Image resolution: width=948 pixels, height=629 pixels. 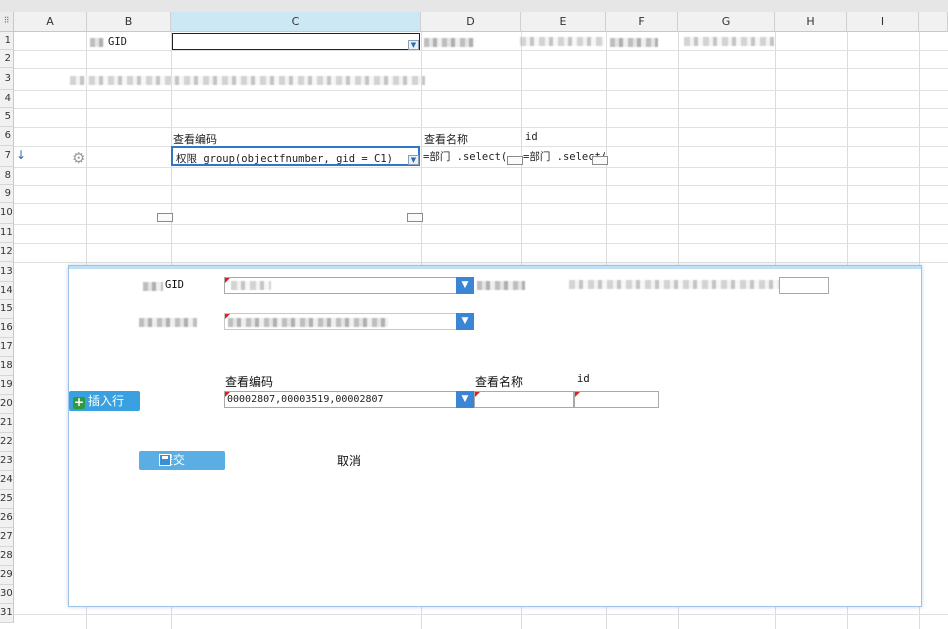 What do you see at coordinates (7, 79) in the screenshot?
I see `row-header-3: 3` at bounding box center [7, 79].